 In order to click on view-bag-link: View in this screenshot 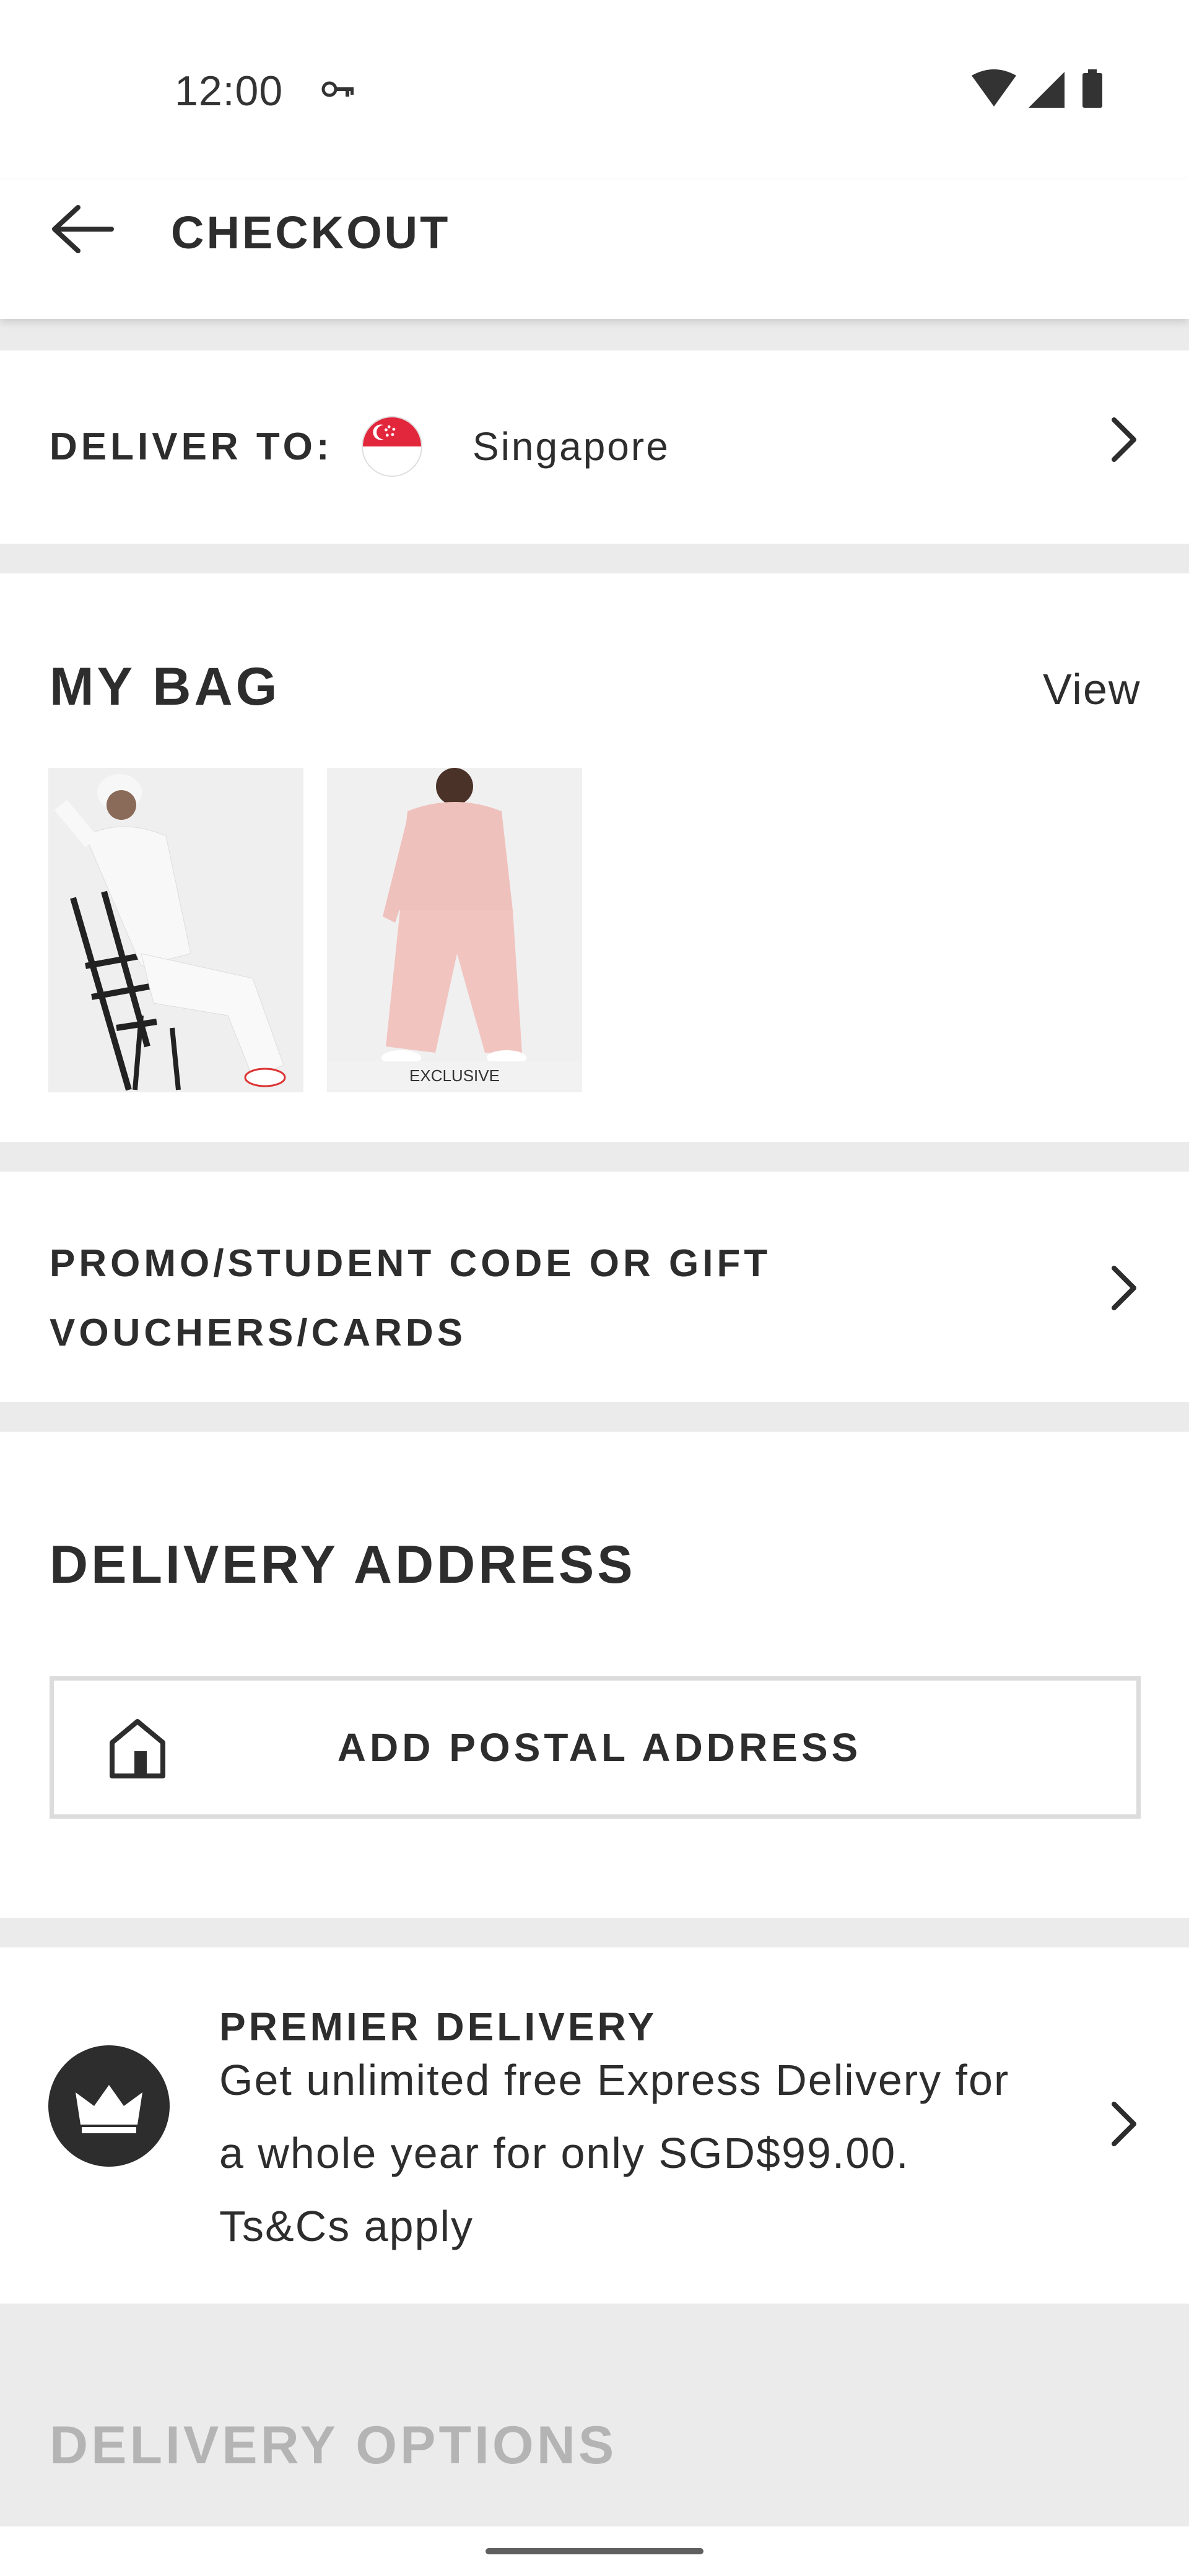, I will do `click(1092, 689)`.